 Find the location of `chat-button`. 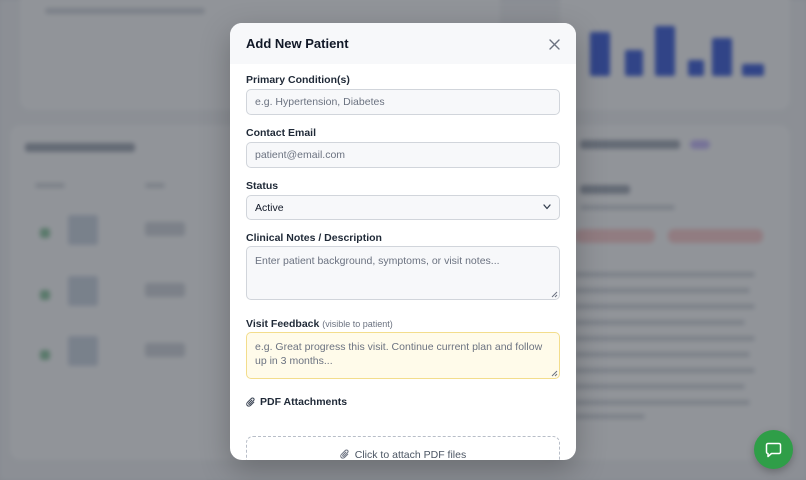

chat-button is located at coordinates (773, 449).